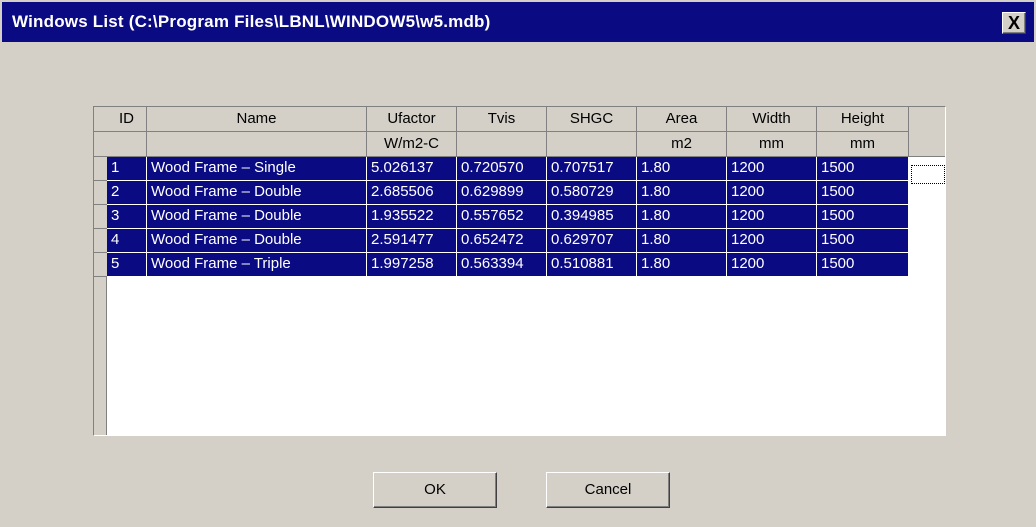  Describe the element at coordinates (502, 193) in the screenshot. I see `cell-tvis: 0.629899` at that location.